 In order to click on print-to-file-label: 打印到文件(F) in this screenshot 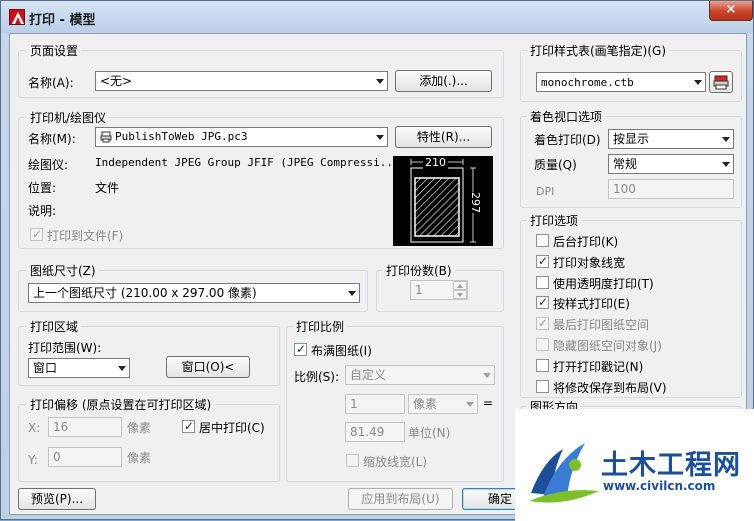, I will do `click(85, 236)`.